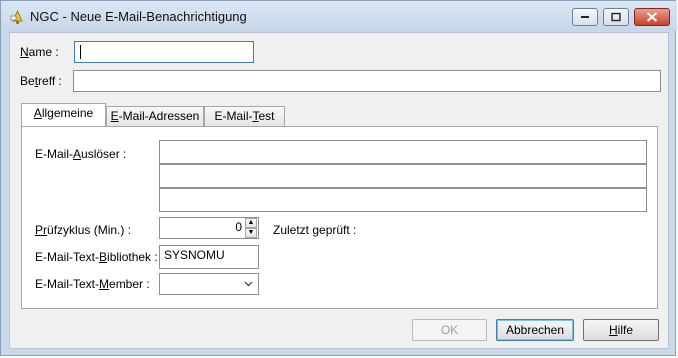  Describe the element at coordinates (92, 284) in the screenshot. I see `text-member-label: E-Mail-Text-Member :` at that location.